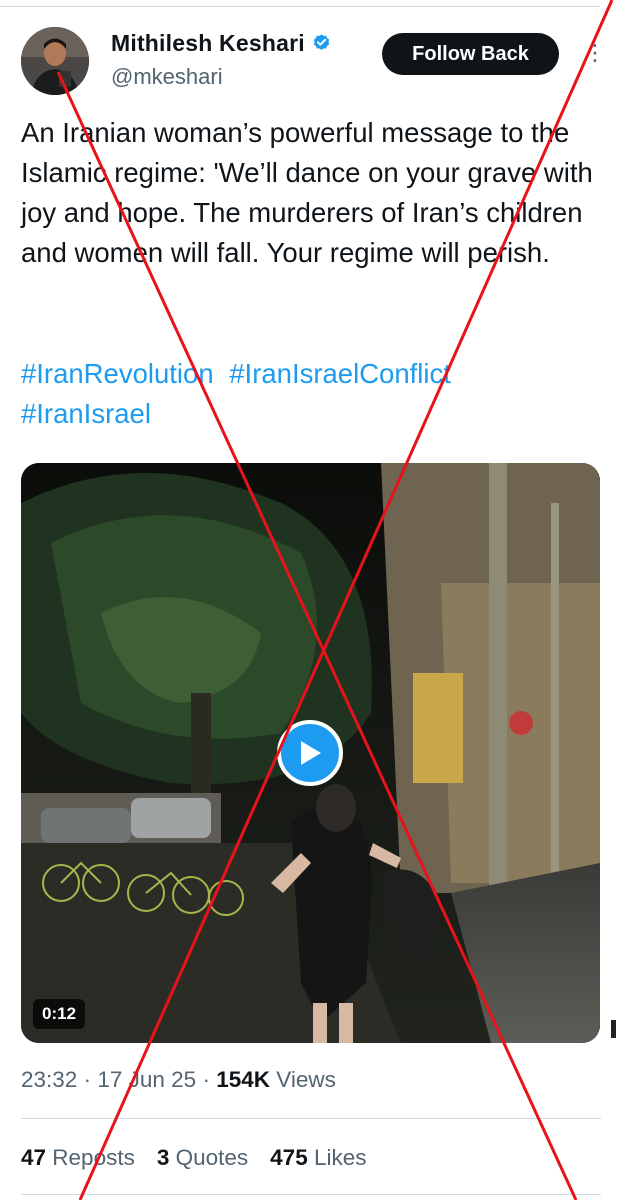 The width and height of the screenshot is (621, 1200). I want to click on reposts-count: 47, so click(34, 1157).